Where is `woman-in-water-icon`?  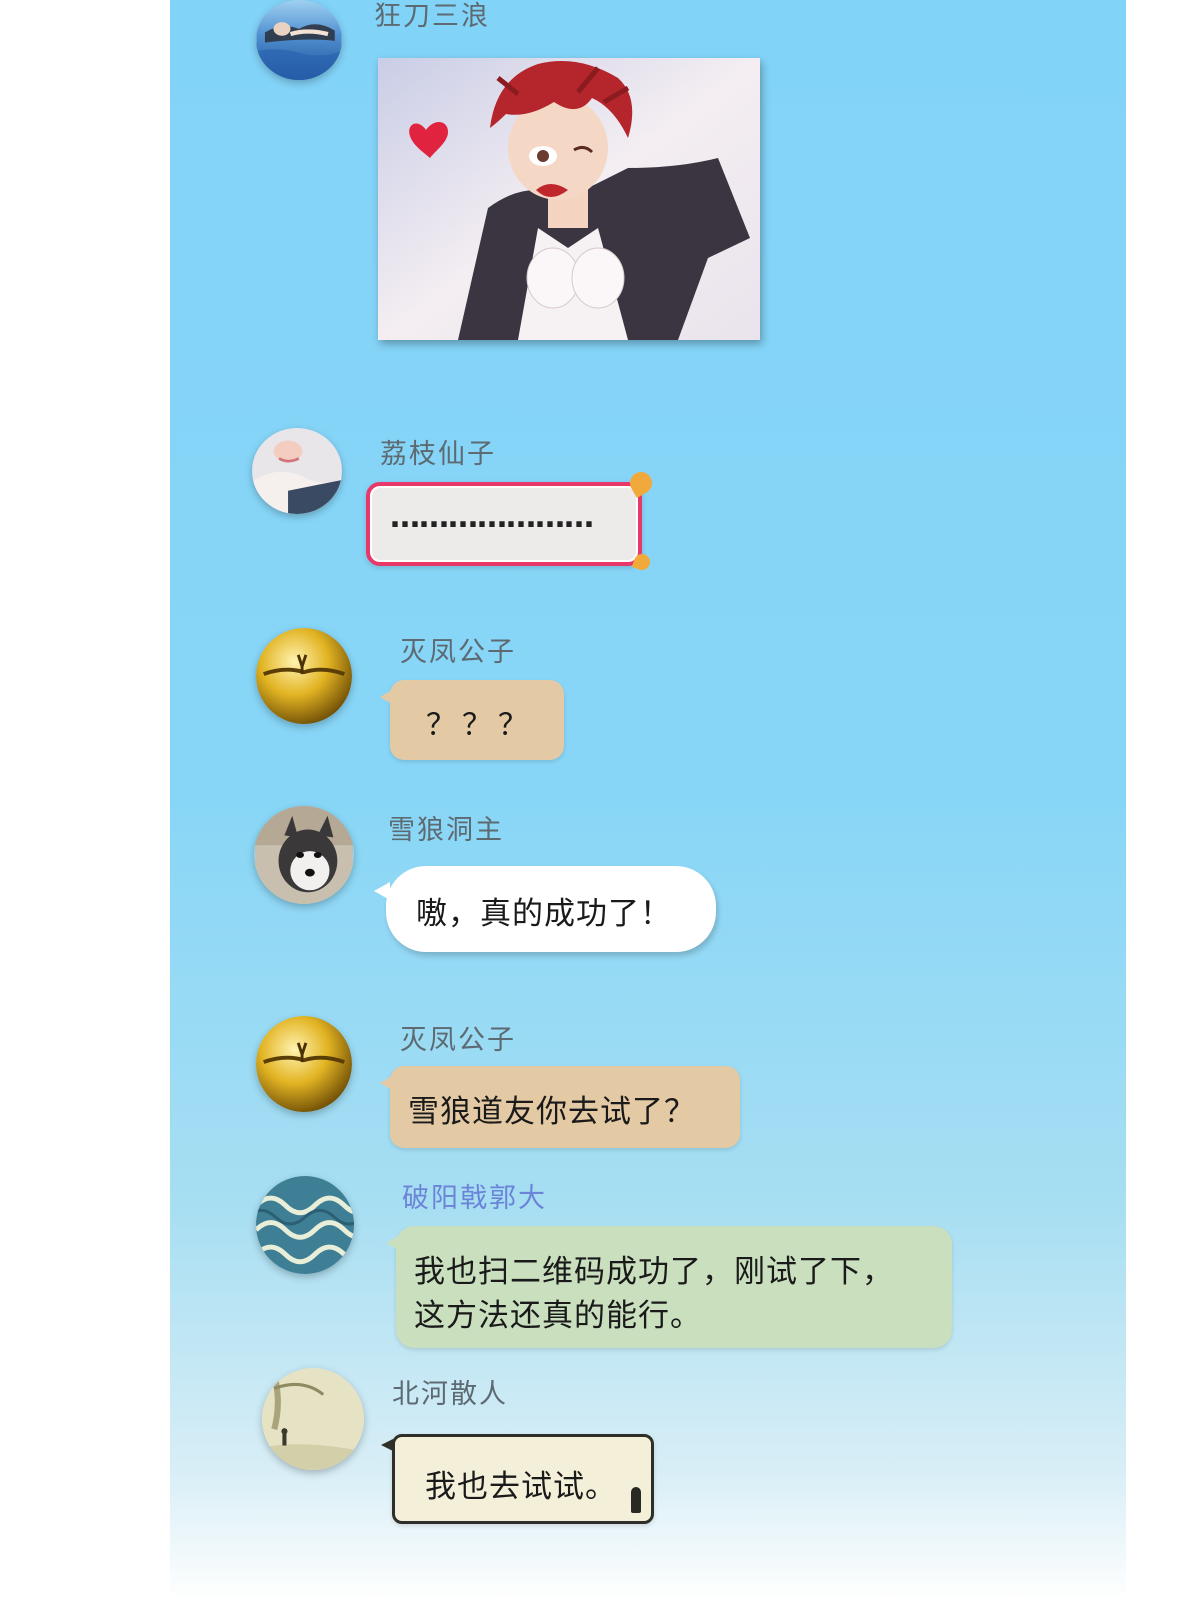
woman-in-water-icon is located at coordinates (299, 40).